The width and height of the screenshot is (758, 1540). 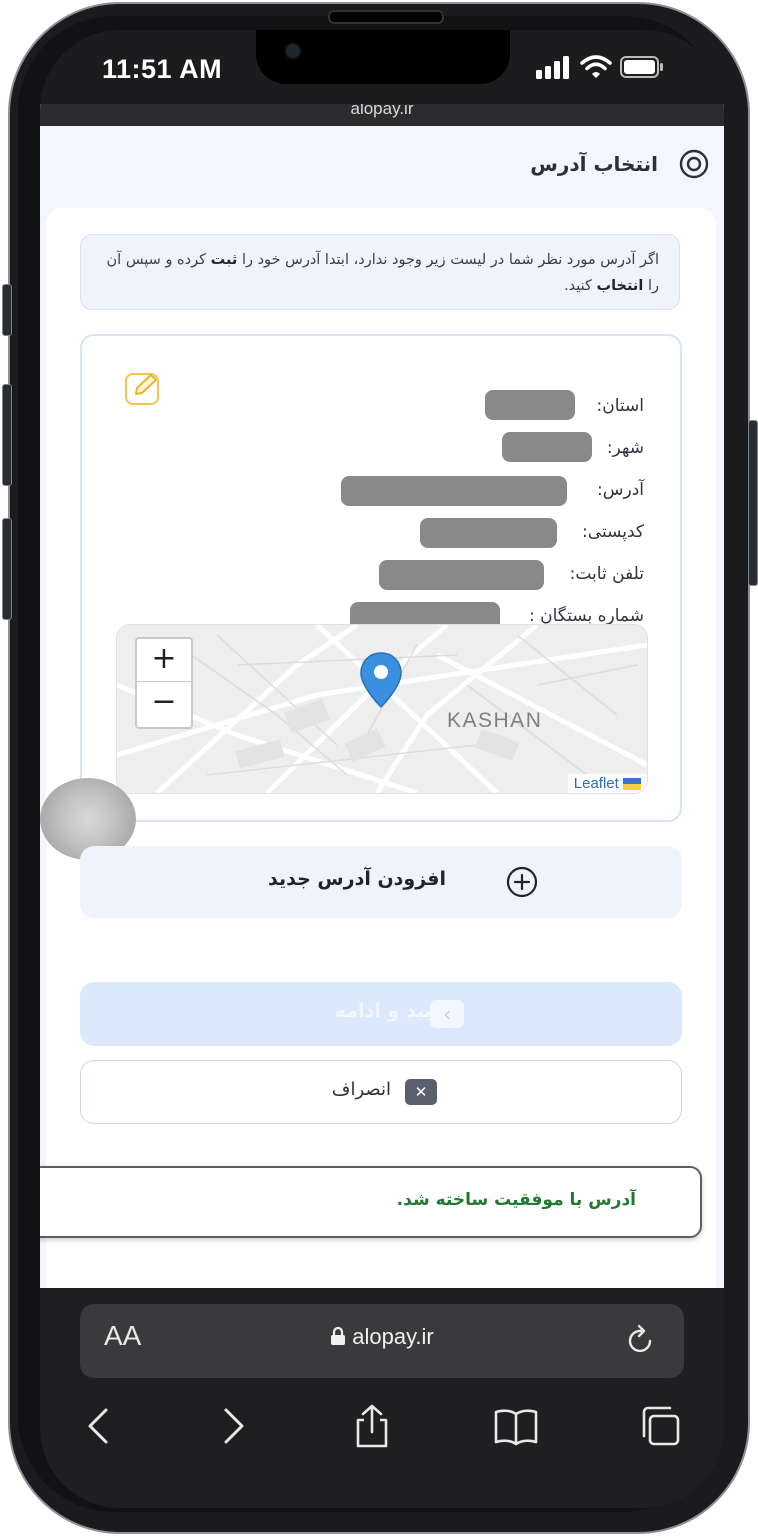 What do you see at coordinates (382, 1398) in the screenshot?
I see `safari-toolbar: AA alopay.ir` at bounding box center [382, 1398].